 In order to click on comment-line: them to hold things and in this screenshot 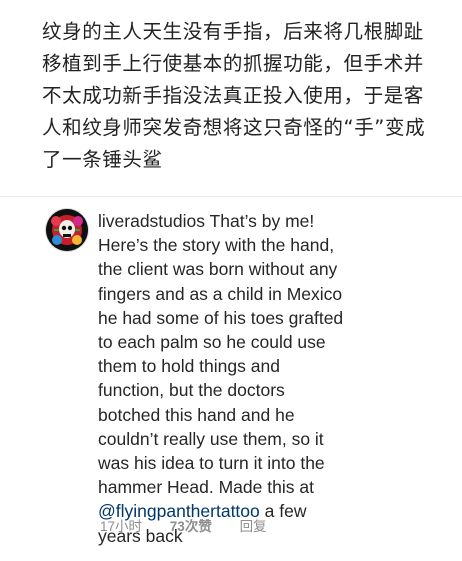, I will do `click(189, 366)`.